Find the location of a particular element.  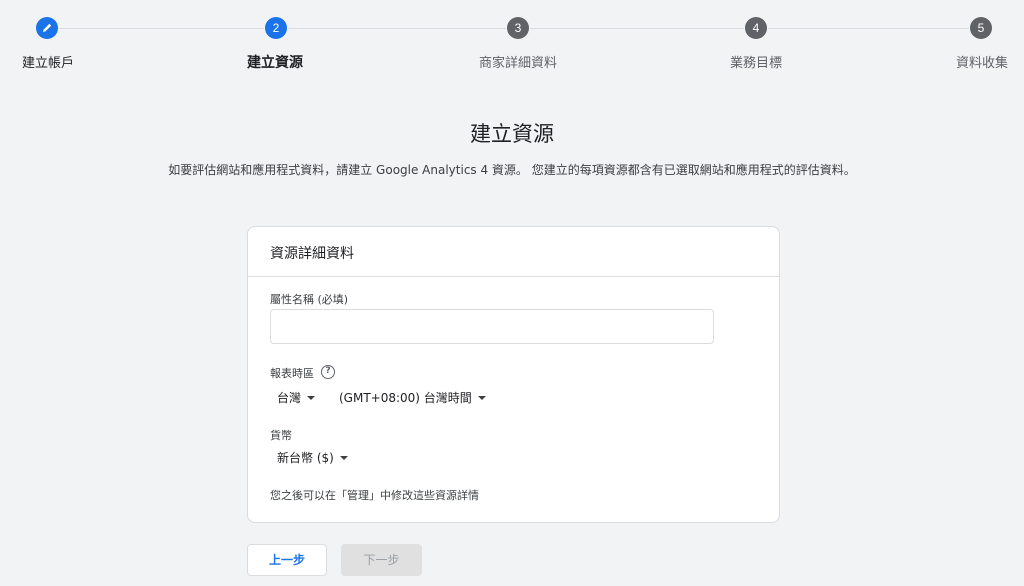

currency-dropdown: 新台幣 ($) is located at coordinates (312, 457).